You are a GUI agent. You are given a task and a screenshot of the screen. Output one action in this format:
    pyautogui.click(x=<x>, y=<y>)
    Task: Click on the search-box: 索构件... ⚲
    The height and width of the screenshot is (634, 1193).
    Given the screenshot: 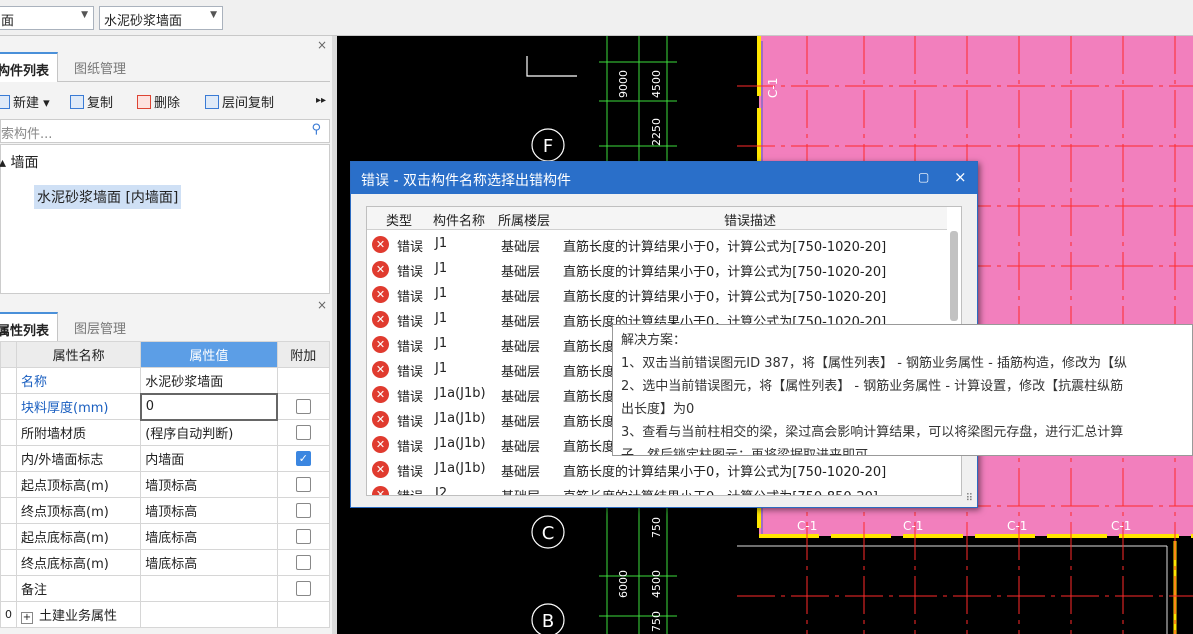 What is the action you would take?
    pyautogui.click(x=165, y=131)
    